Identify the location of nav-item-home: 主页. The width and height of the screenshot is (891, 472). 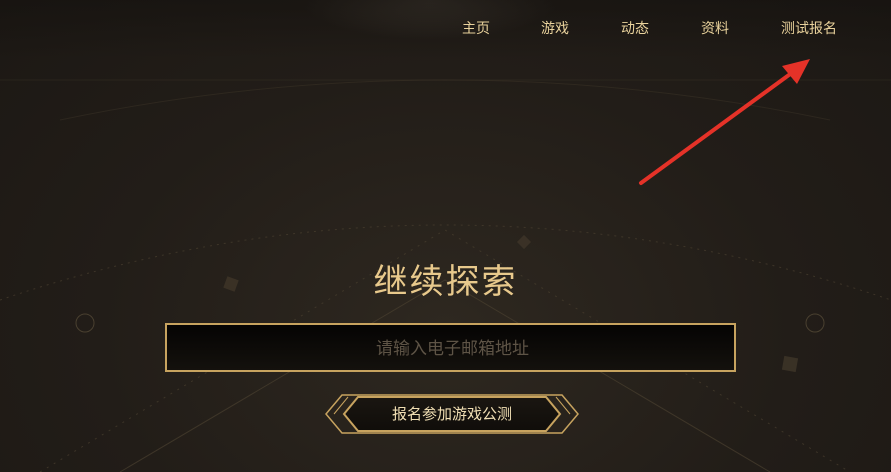
(476, 29).